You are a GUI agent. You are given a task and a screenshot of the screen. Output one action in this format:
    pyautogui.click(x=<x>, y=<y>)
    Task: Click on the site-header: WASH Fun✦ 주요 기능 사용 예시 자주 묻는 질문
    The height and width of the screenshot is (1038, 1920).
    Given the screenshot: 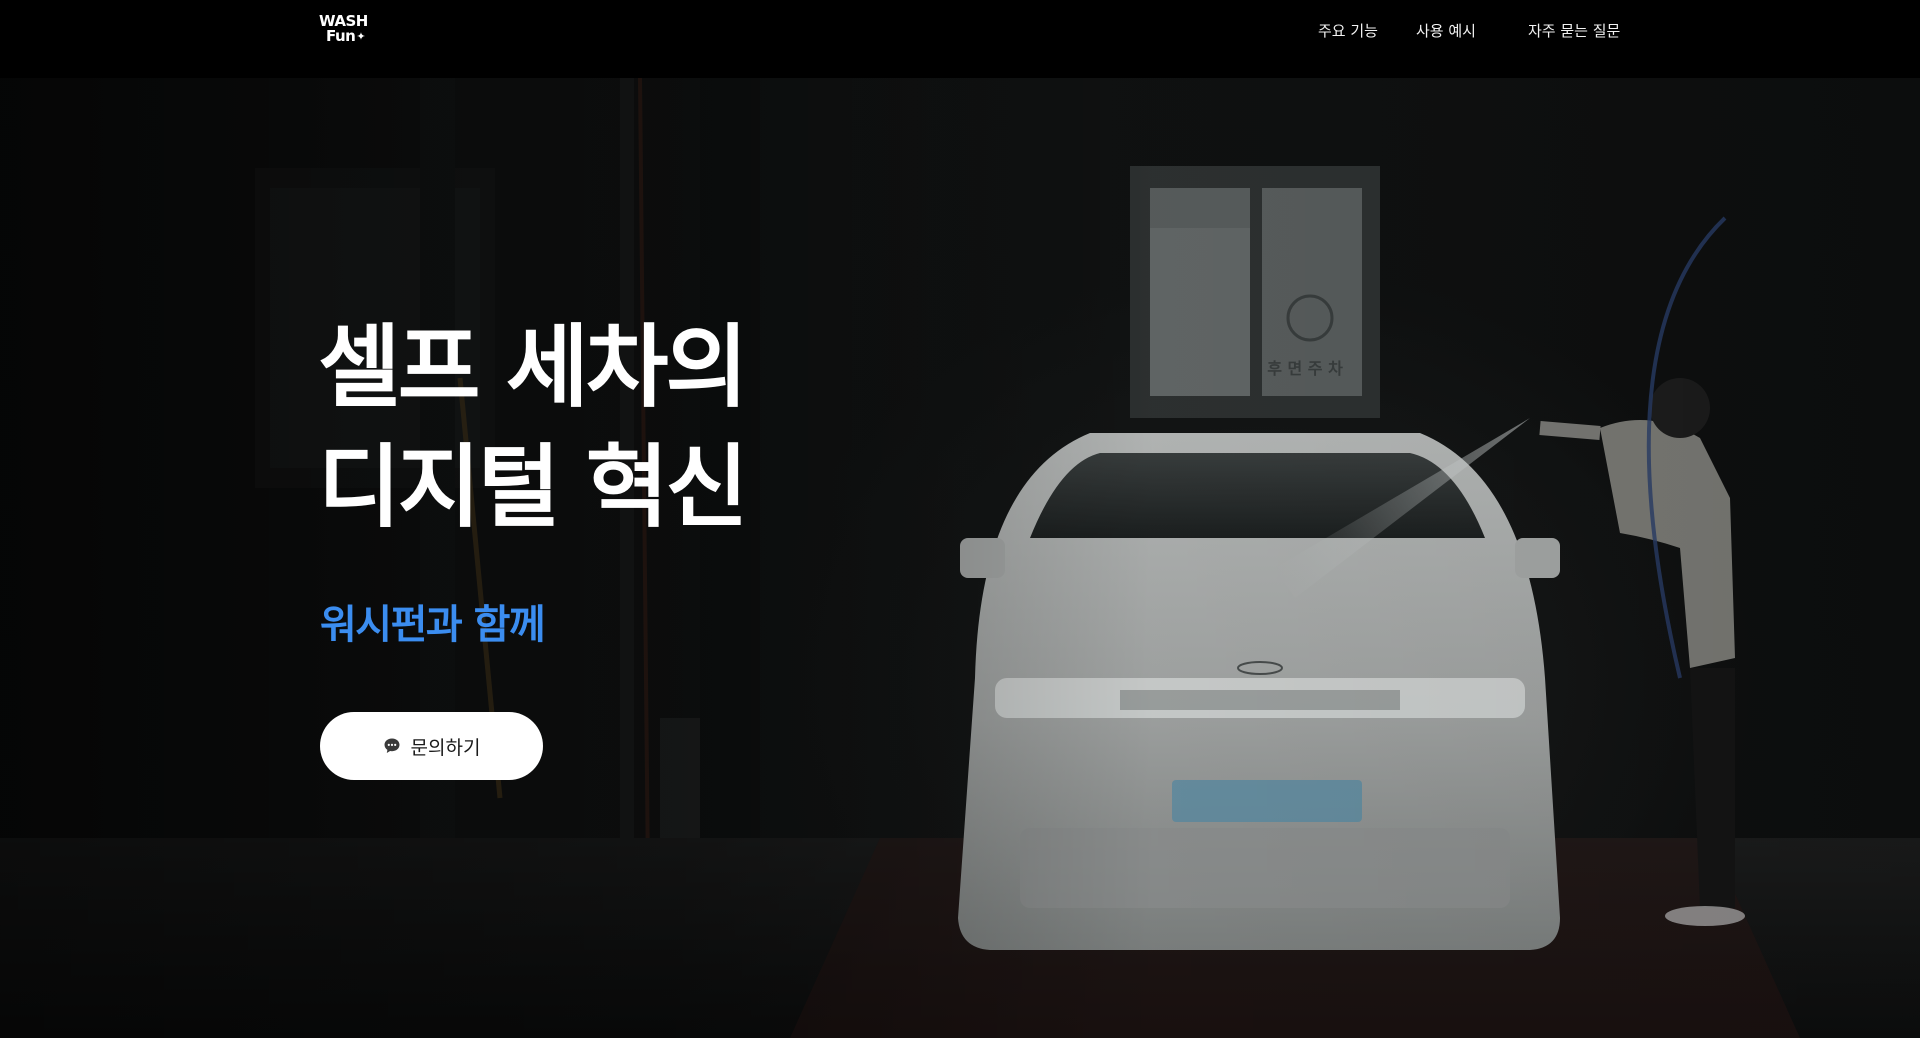 What is the action you would take?
    pyautogui.click(x=960, y=39)
    